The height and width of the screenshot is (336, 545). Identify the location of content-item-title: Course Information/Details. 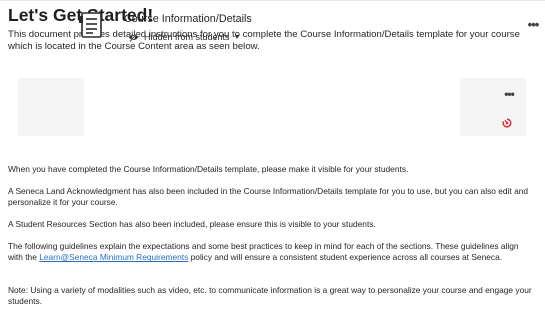
(188, 19).